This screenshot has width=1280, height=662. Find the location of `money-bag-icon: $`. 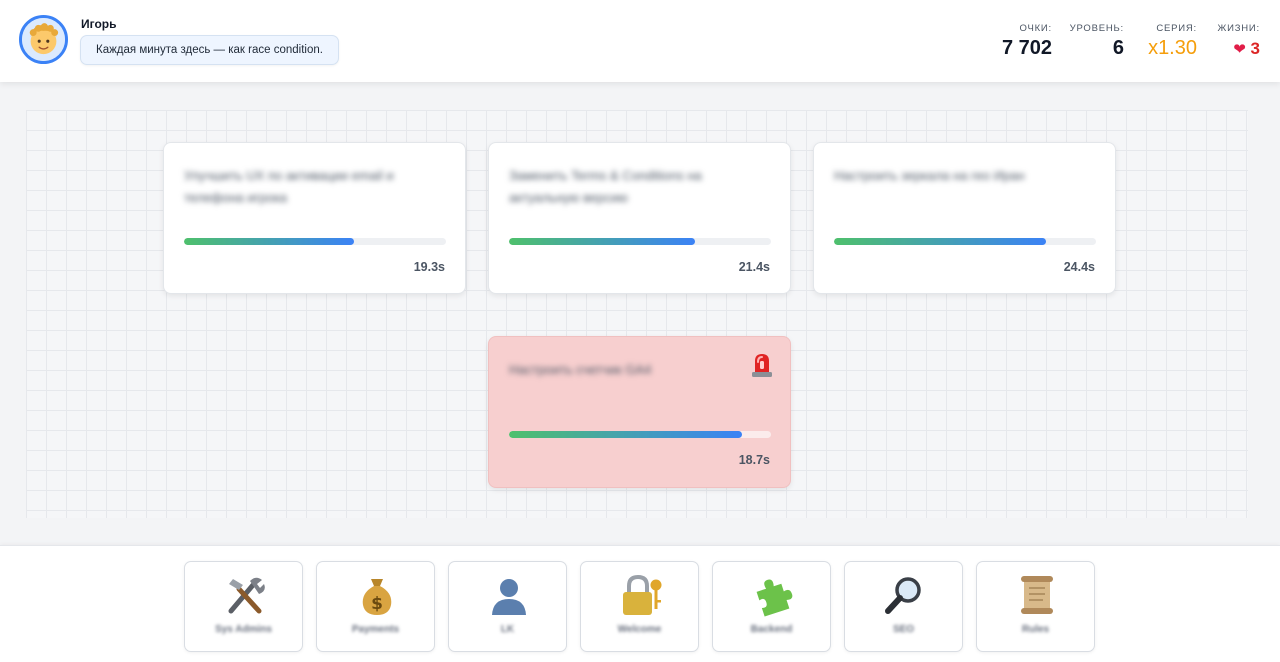

money-bag-icon: $ is located at coordinates (377, 595).